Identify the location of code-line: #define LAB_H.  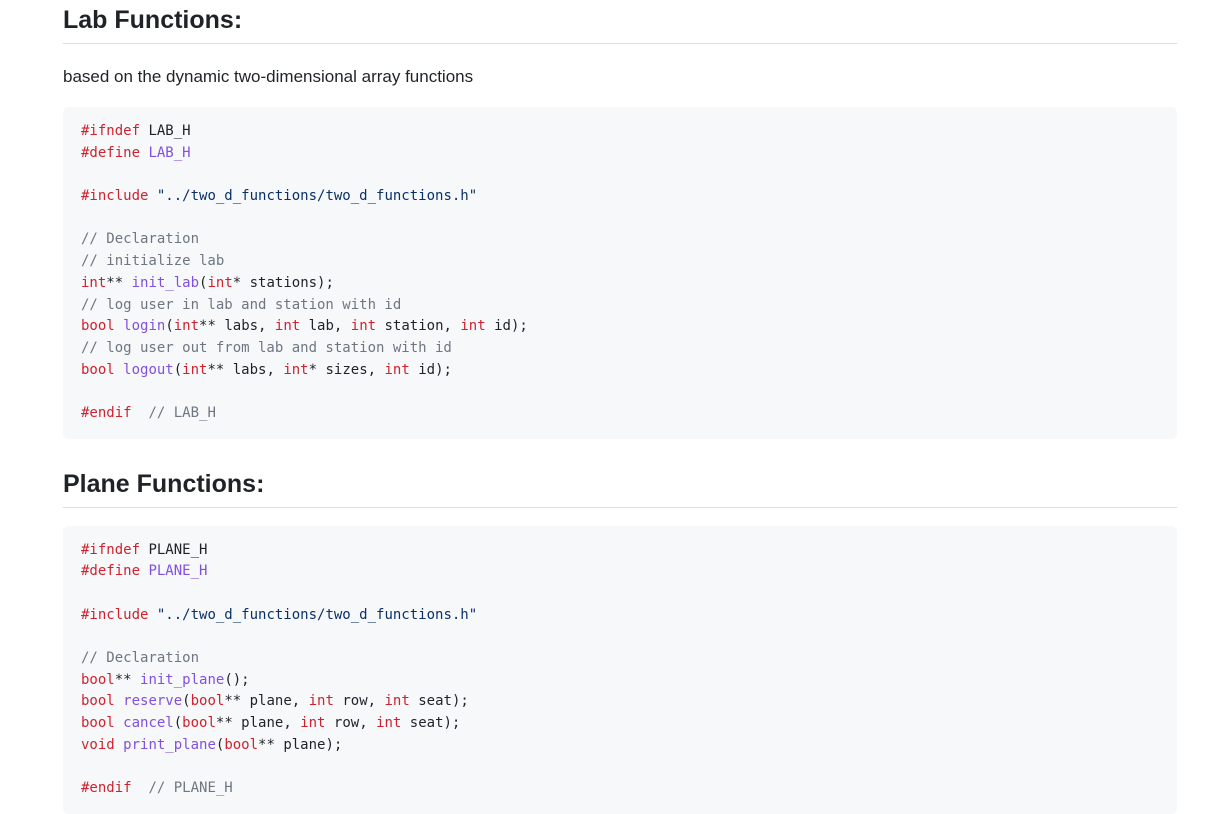
(620, 154).